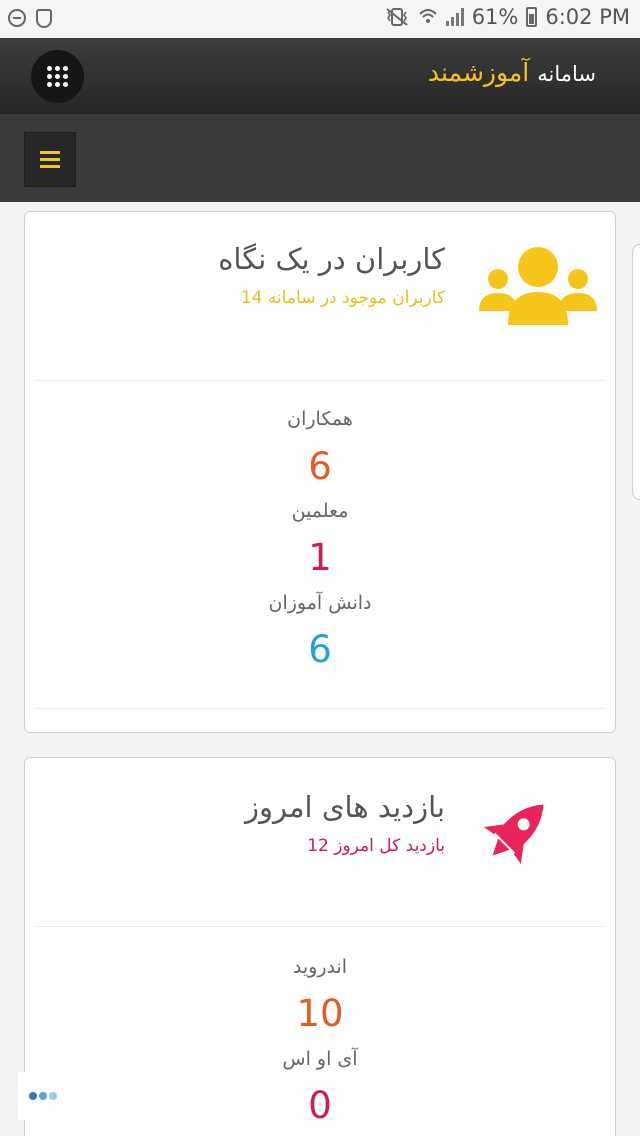 The image size is (640, 1136). What do you see at coordinates (342, 298) in the screenshot?
I see `card-subtitle: کاربران موجود در سامانه 14` at bounding box center [342, 298].